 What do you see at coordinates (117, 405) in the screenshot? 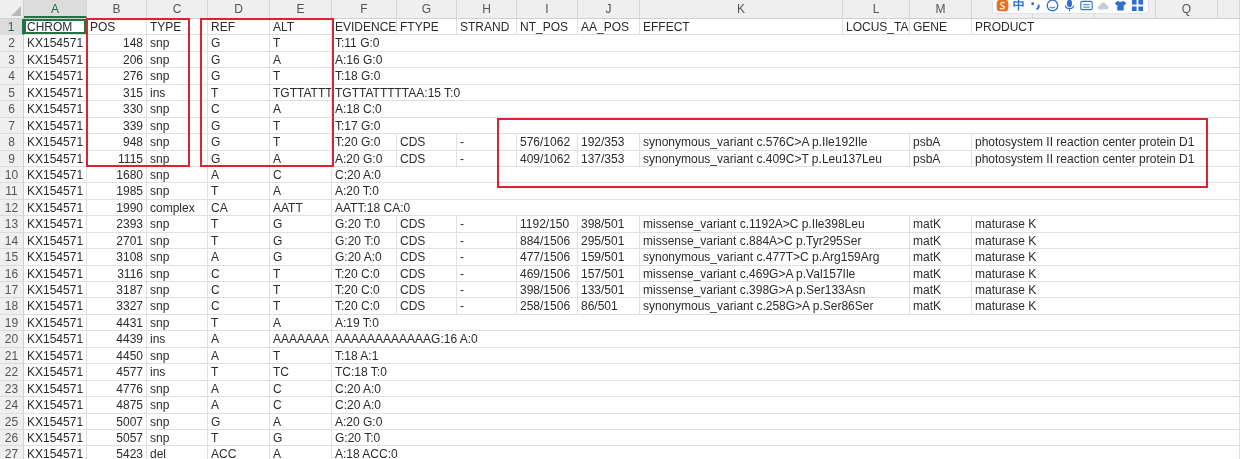
I see `table-cell: 4875` at bounding box center [117, 405].